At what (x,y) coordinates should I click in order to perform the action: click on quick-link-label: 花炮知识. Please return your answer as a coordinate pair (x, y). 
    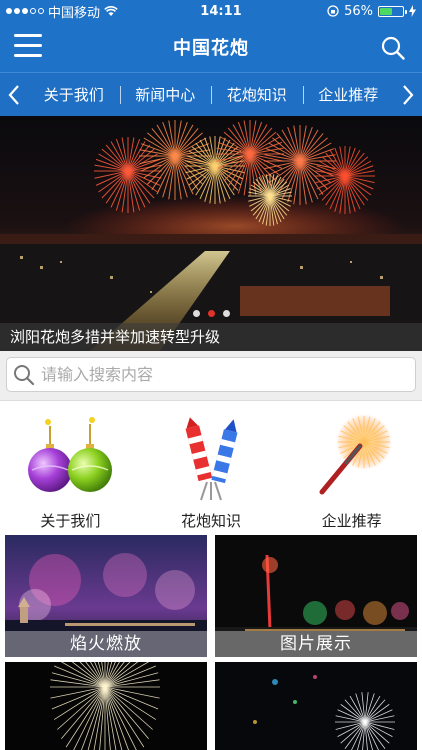
    Looking at the image, I should click on (211, 521).